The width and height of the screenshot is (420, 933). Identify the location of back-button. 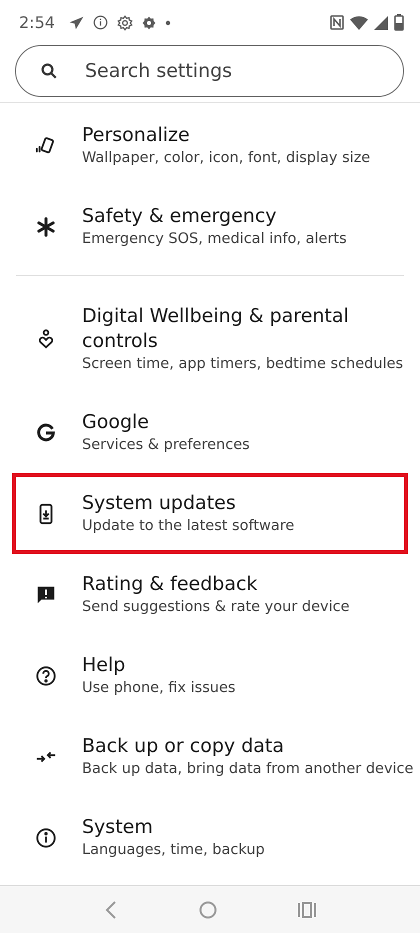
(111, 909).